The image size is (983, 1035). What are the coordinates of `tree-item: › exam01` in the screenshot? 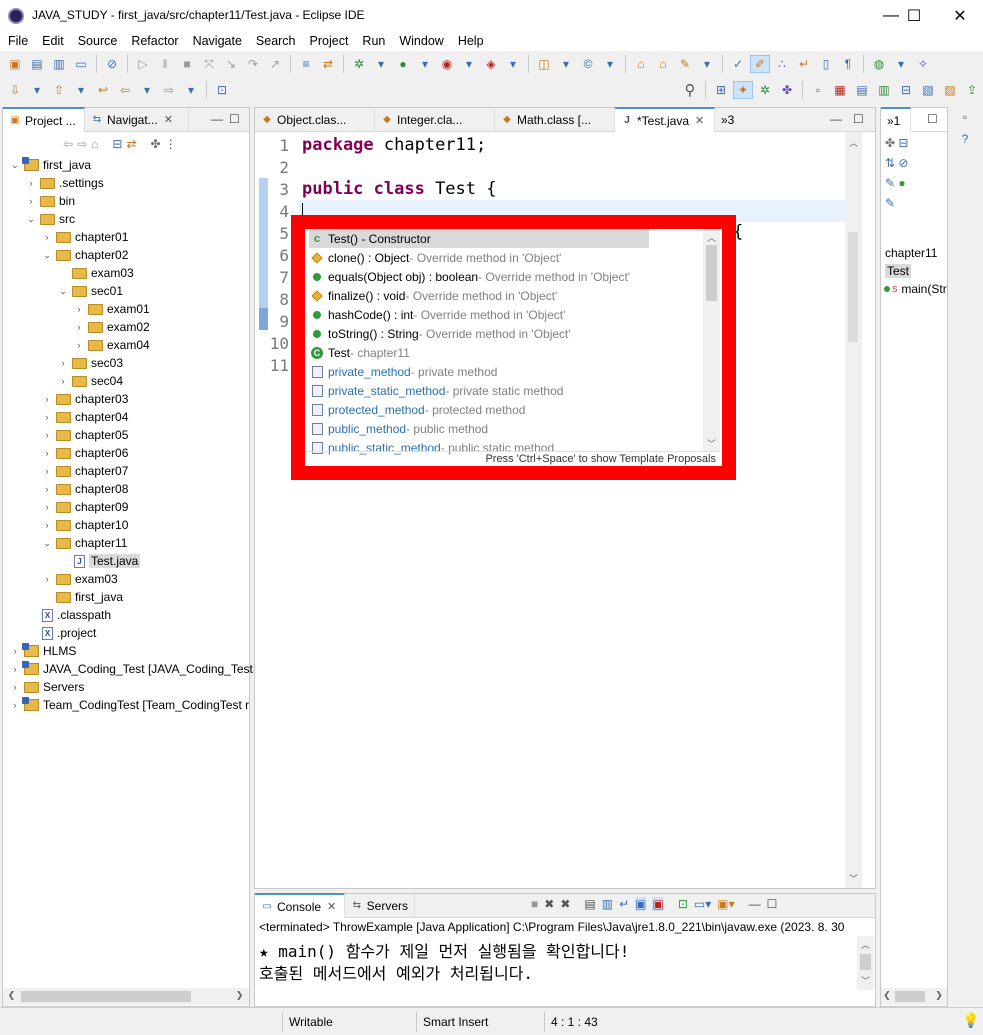 It's located at (111, 309).